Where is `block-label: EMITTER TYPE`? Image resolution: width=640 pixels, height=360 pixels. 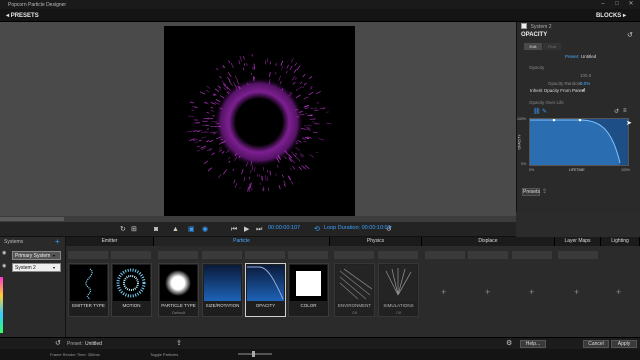 block-label: EMITTER TYPE is located at coordinates (88, 305).